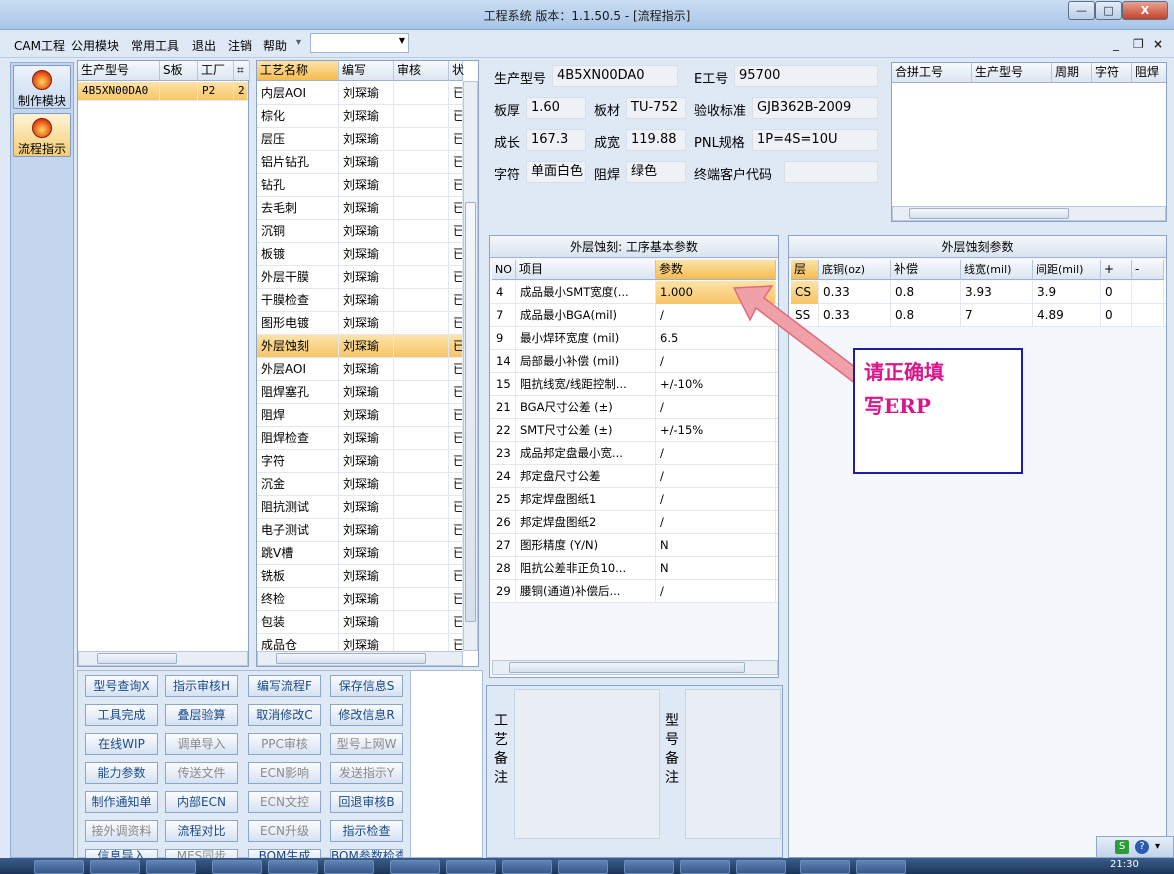 The height and width of the screenshot is (874, 1174). I want to click on mdi-close-button: ×, so click(1158, 44).